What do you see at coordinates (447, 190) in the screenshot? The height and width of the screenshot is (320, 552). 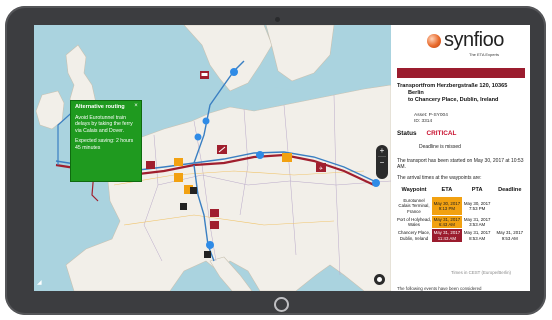 I see `column-header: ETA` at bounding box center [447, 190].